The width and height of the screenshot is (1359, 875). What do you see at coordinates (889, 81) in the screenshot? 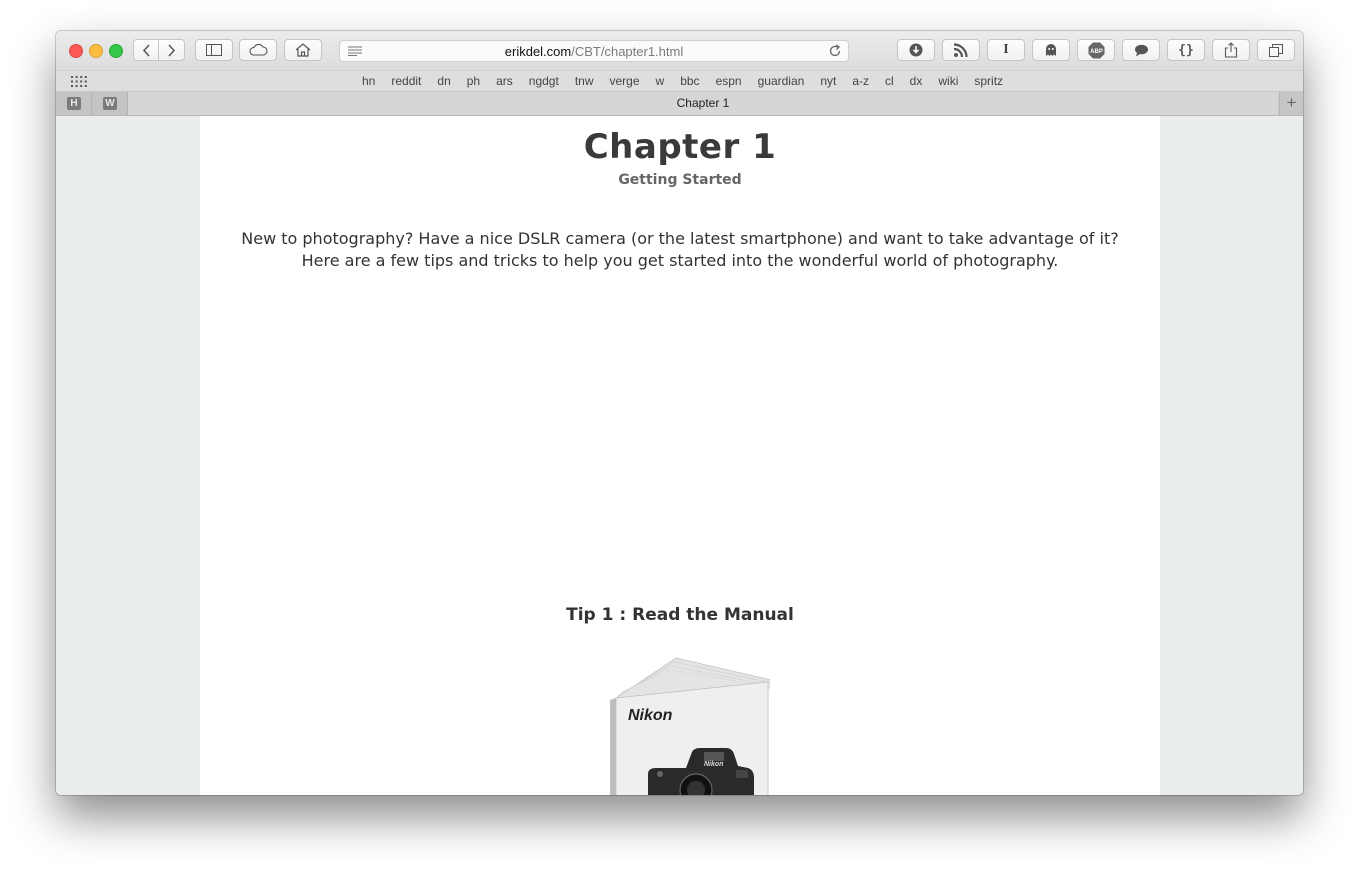
I see `favorite-cl: cl` at bounding box center [889, 81].